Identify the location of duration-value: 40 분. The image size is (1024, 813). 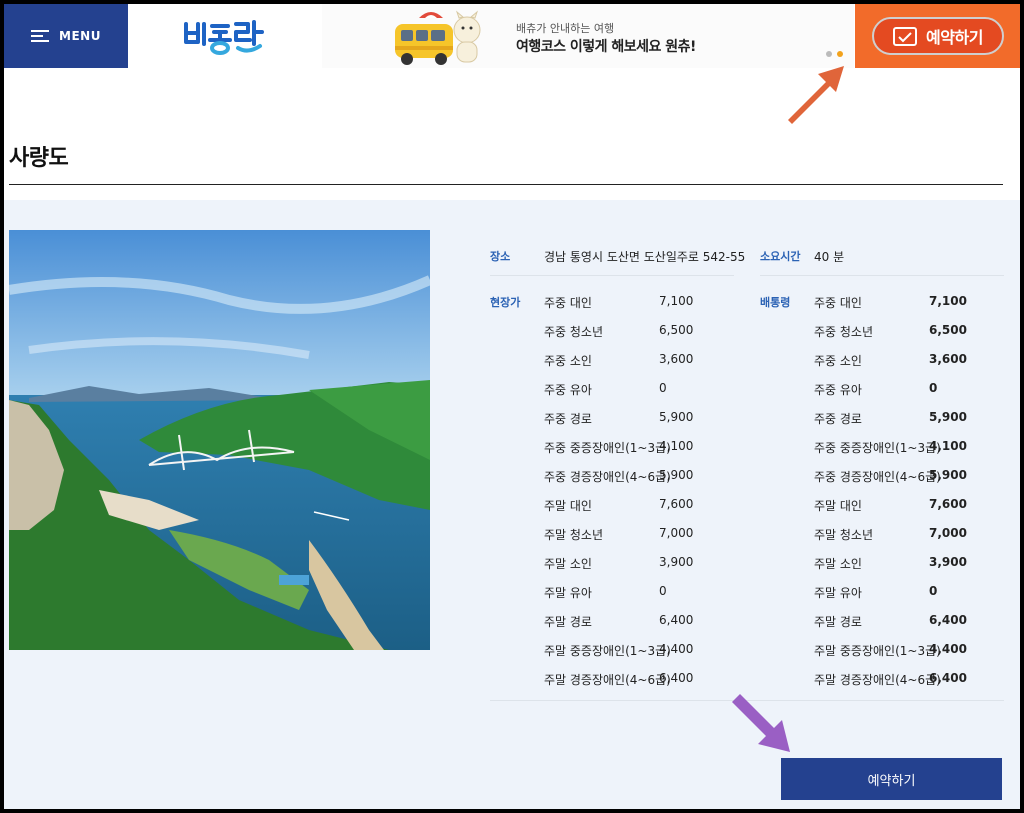
(829, 257).